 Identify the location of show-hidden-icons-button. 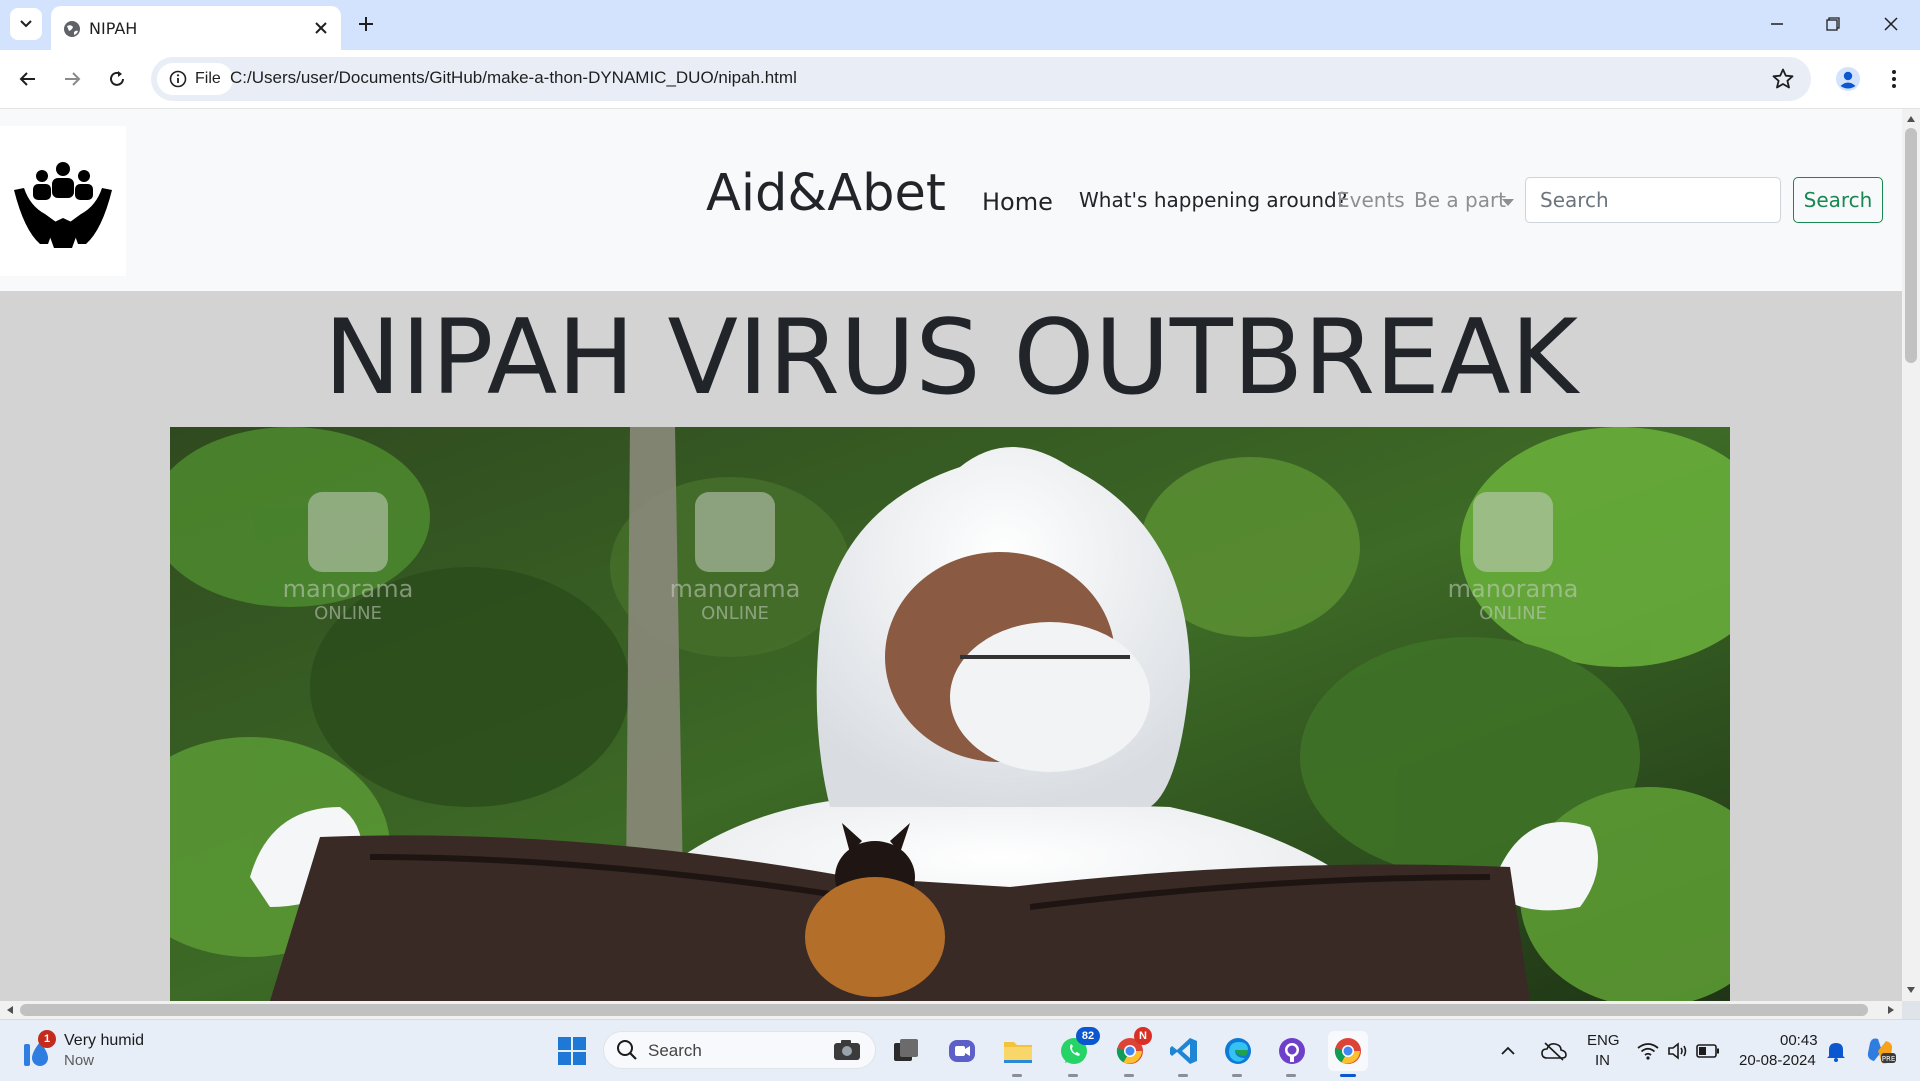
(1508, 1051).